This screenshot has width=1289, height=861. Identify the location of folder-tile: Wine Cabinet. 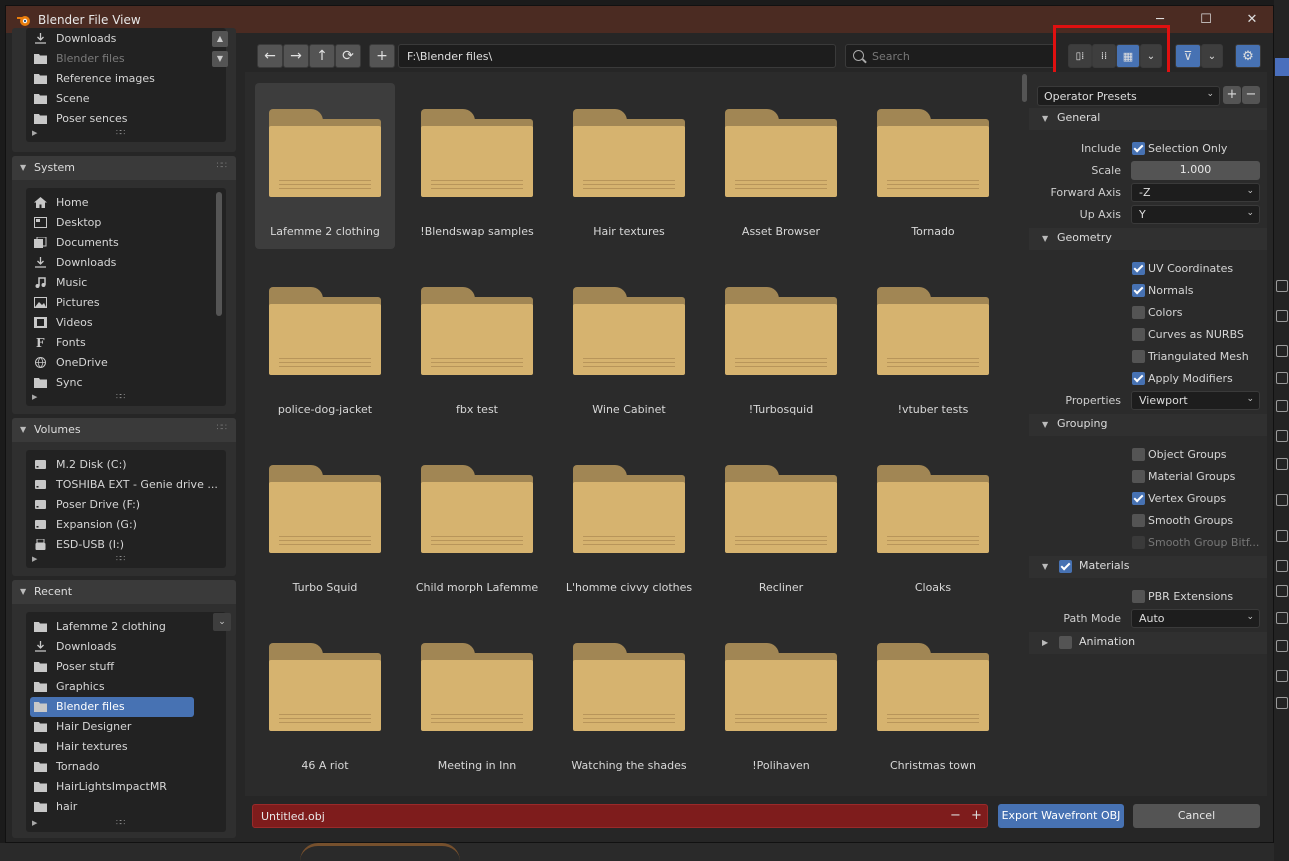
(629, 344).